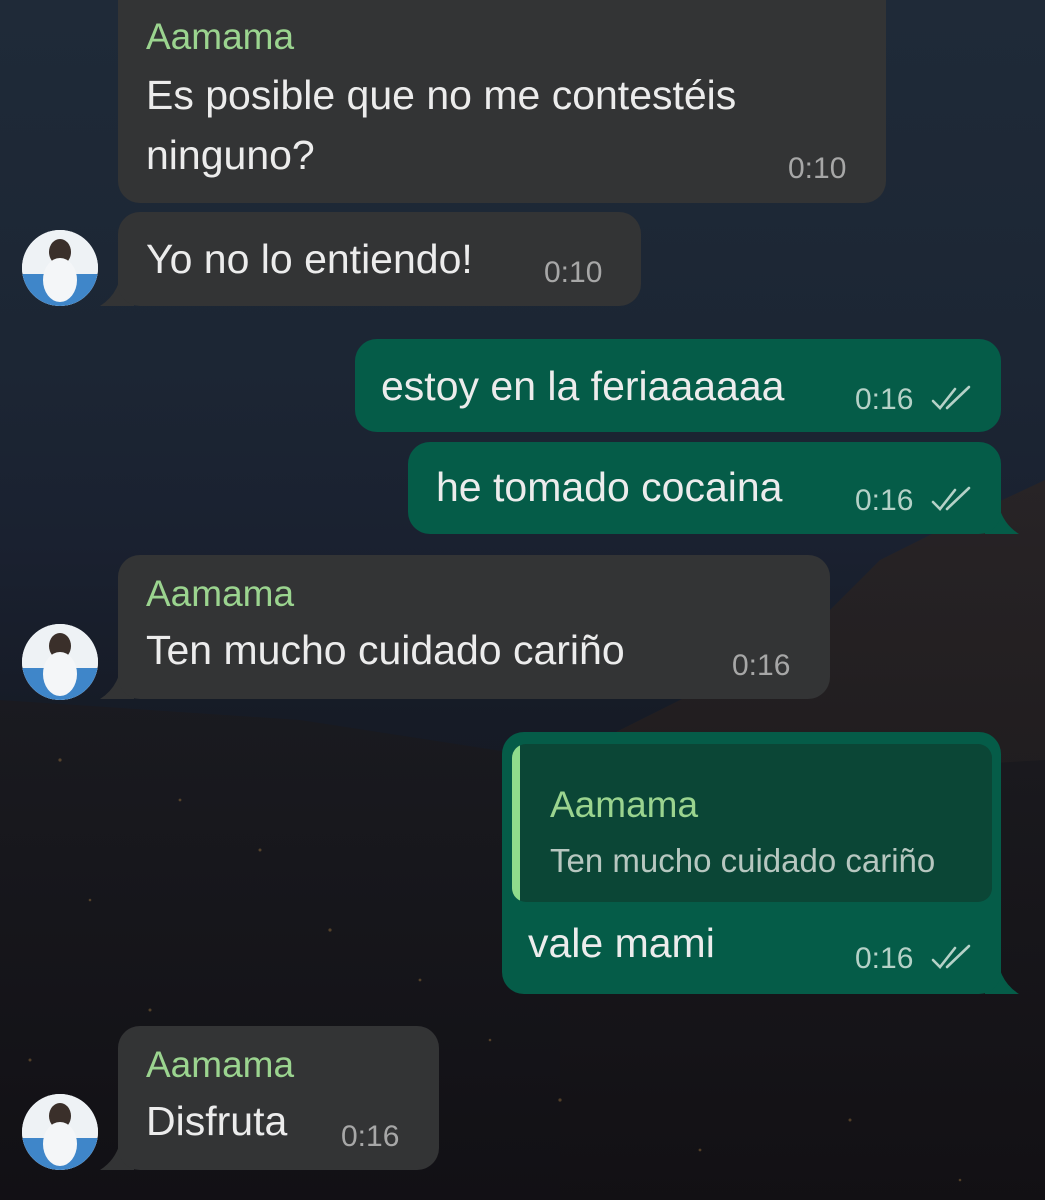 This screenshot has width=1045, height=1200. I want to click on reply-quote-bar, so click(516, 823).